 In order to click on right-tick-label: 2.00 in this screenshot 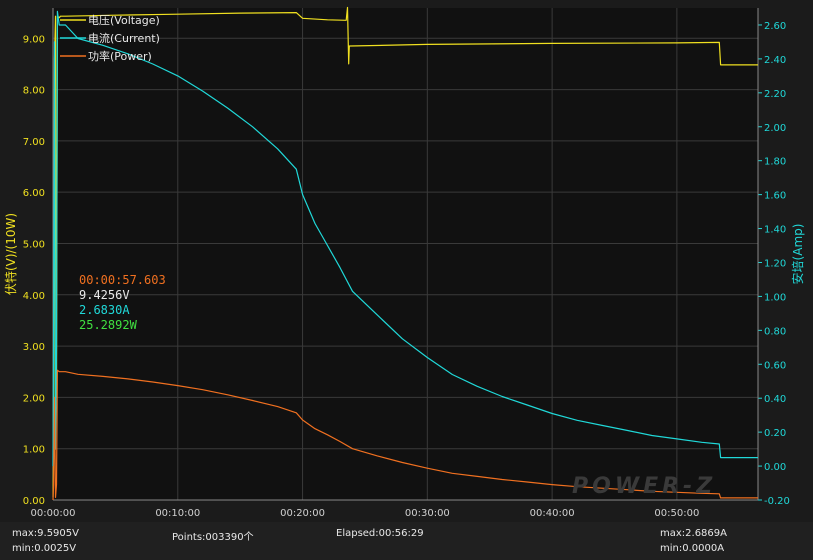, I will do `click(775, 128)`.